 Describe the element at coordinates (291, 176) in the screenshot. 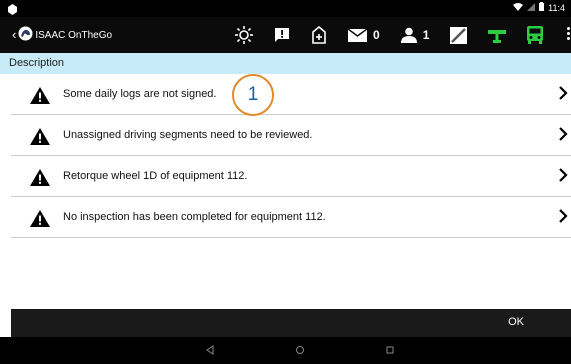

I see `list-item: Retorque wheel 1D of equipment 112.` at that location.